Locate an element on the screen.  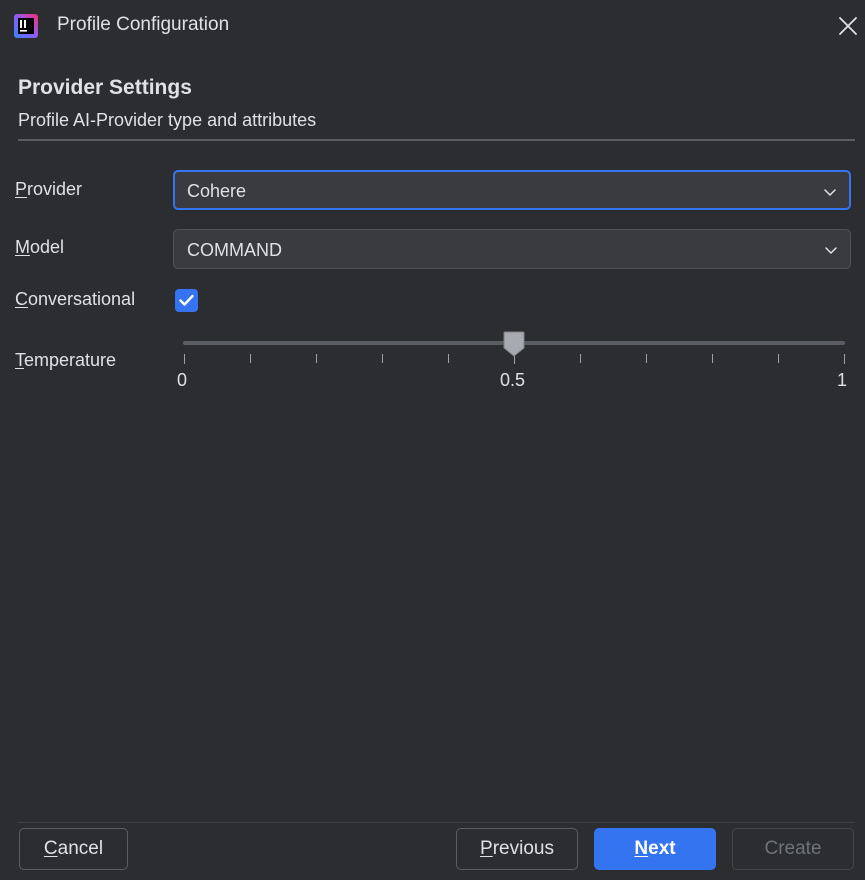
section-divider is located at coordinates (436, 140).